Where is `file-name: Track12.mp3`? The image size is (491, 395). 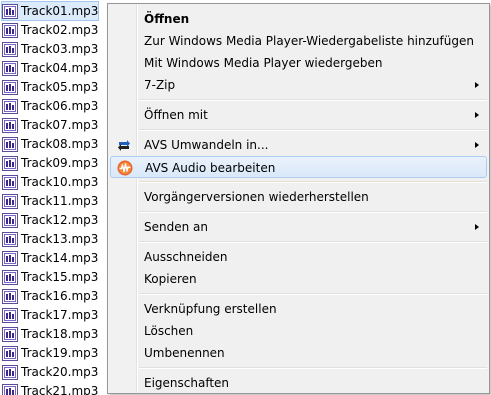 file-name: Track12.mp3 is located at coordinates (60, 220).